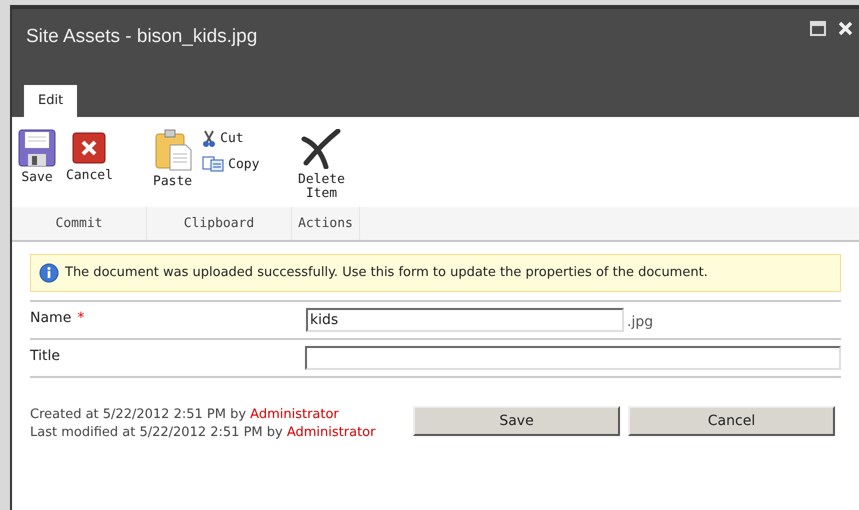  I want to click on ribbon-group-label: Clipboard, so click(219, 223).